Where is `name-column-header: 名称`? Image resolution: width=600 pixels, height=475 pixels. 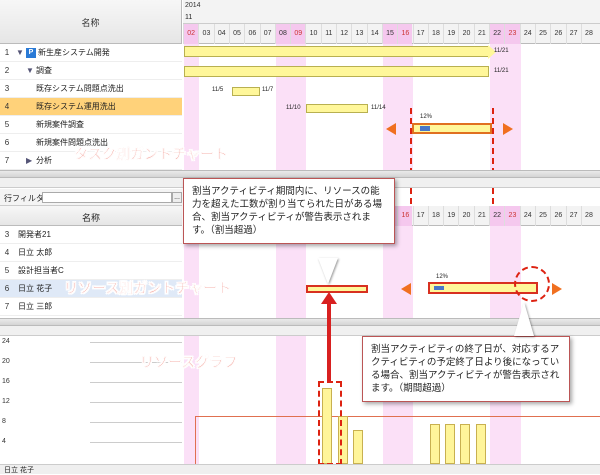
name-column-header: 名称 is located at coordinates (90, 22).